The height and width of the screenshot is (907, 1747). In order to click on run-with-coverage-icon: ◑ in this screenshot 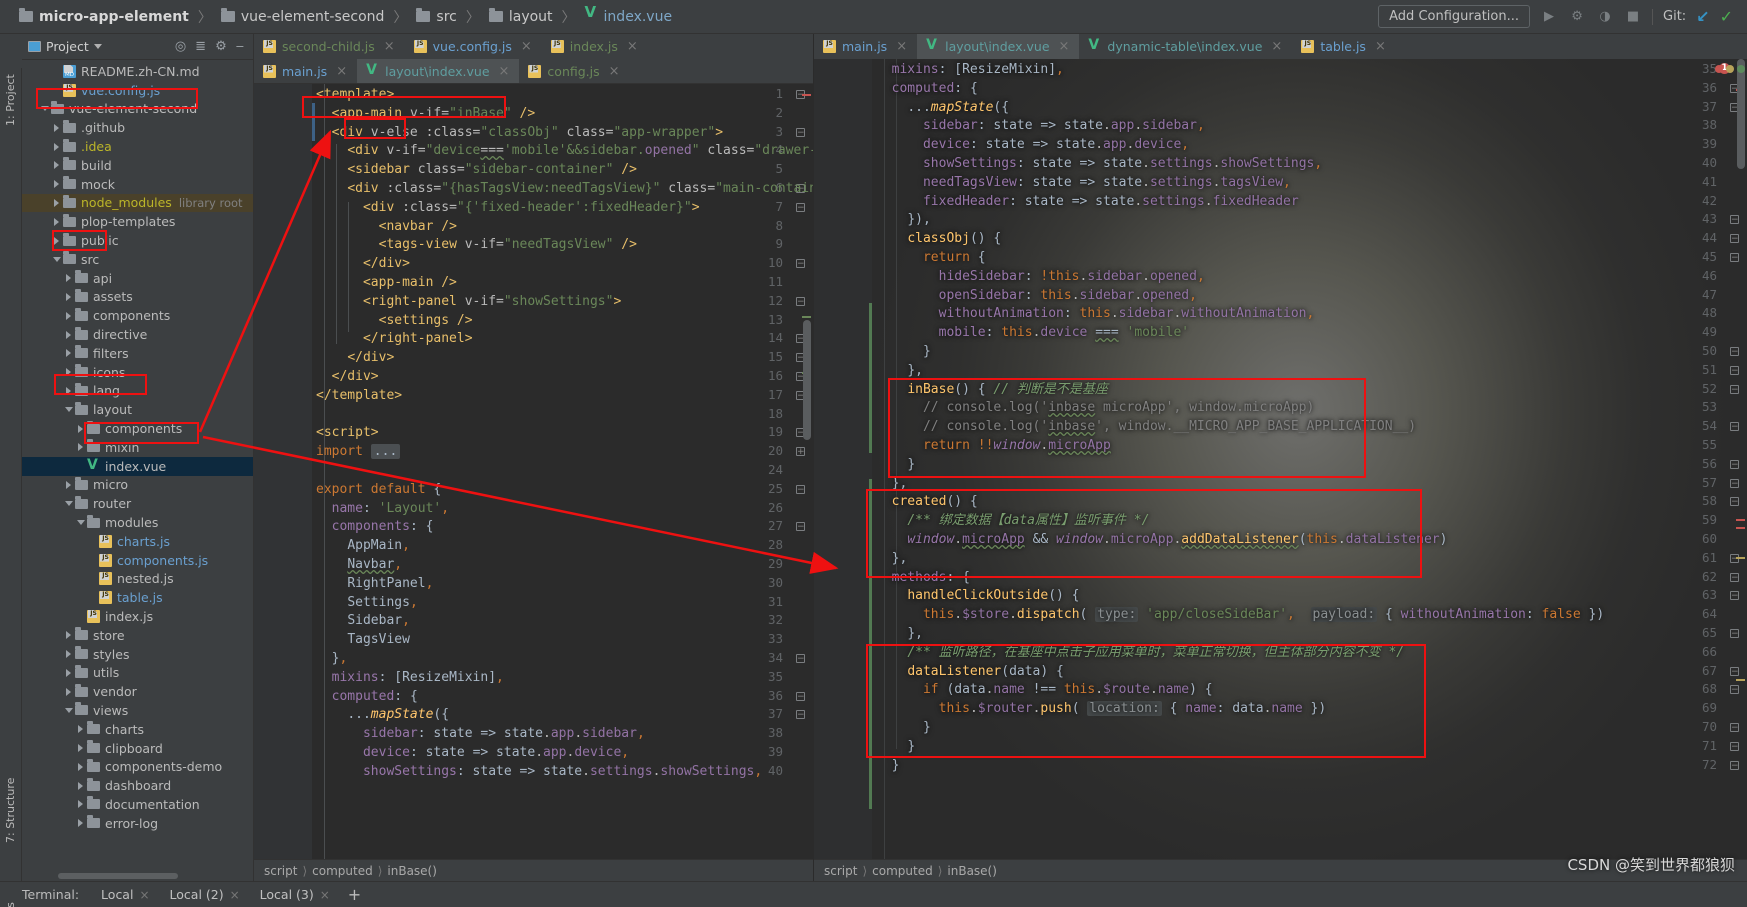, I will do `click(1605, 17)`.